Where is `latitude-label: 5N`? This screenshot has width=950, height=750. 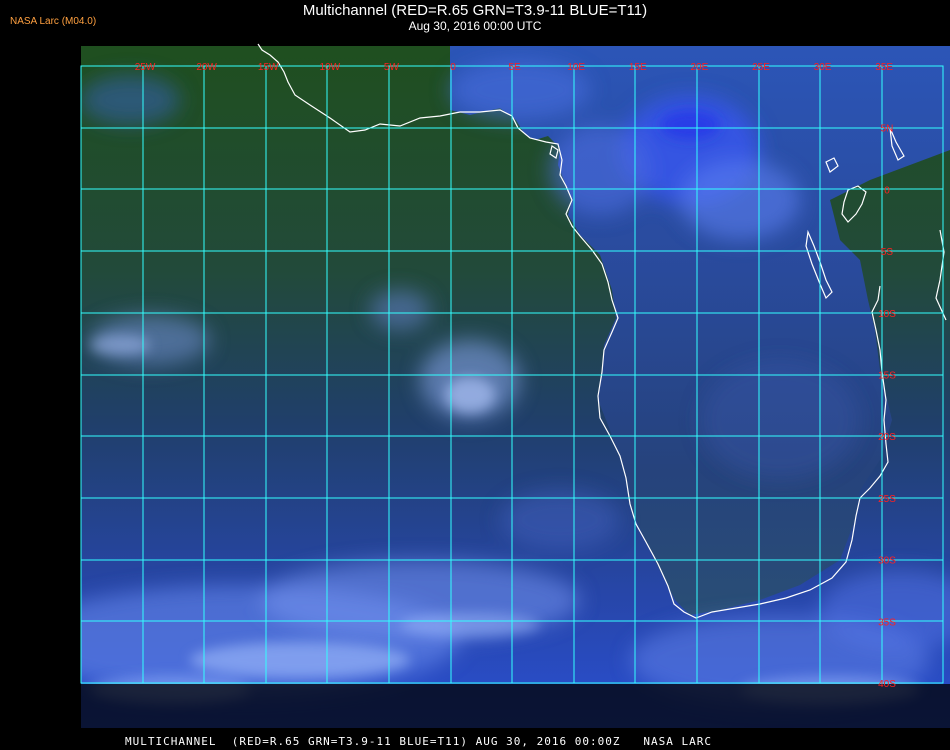
latitude-label: 5N is located at coordinates (887, 129).